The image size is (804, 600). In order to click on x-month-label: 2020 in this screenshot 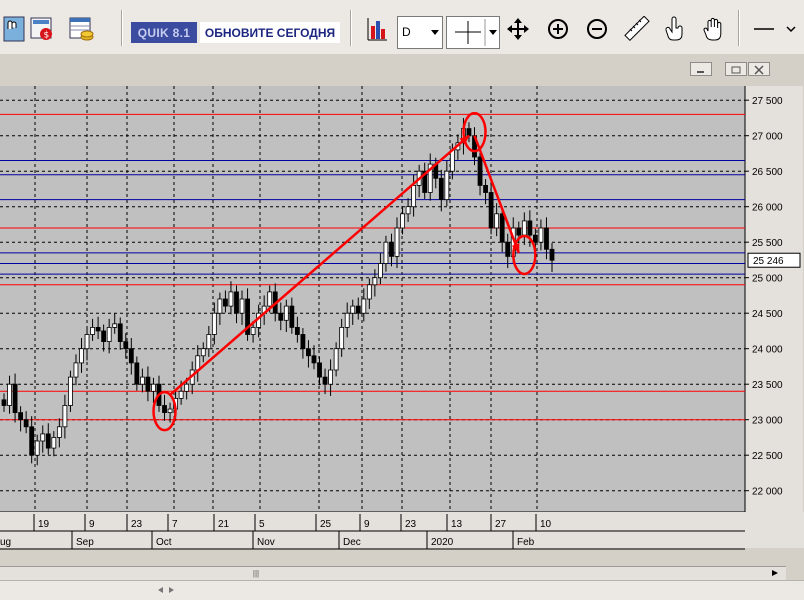, I will do `click(442, 542)`.